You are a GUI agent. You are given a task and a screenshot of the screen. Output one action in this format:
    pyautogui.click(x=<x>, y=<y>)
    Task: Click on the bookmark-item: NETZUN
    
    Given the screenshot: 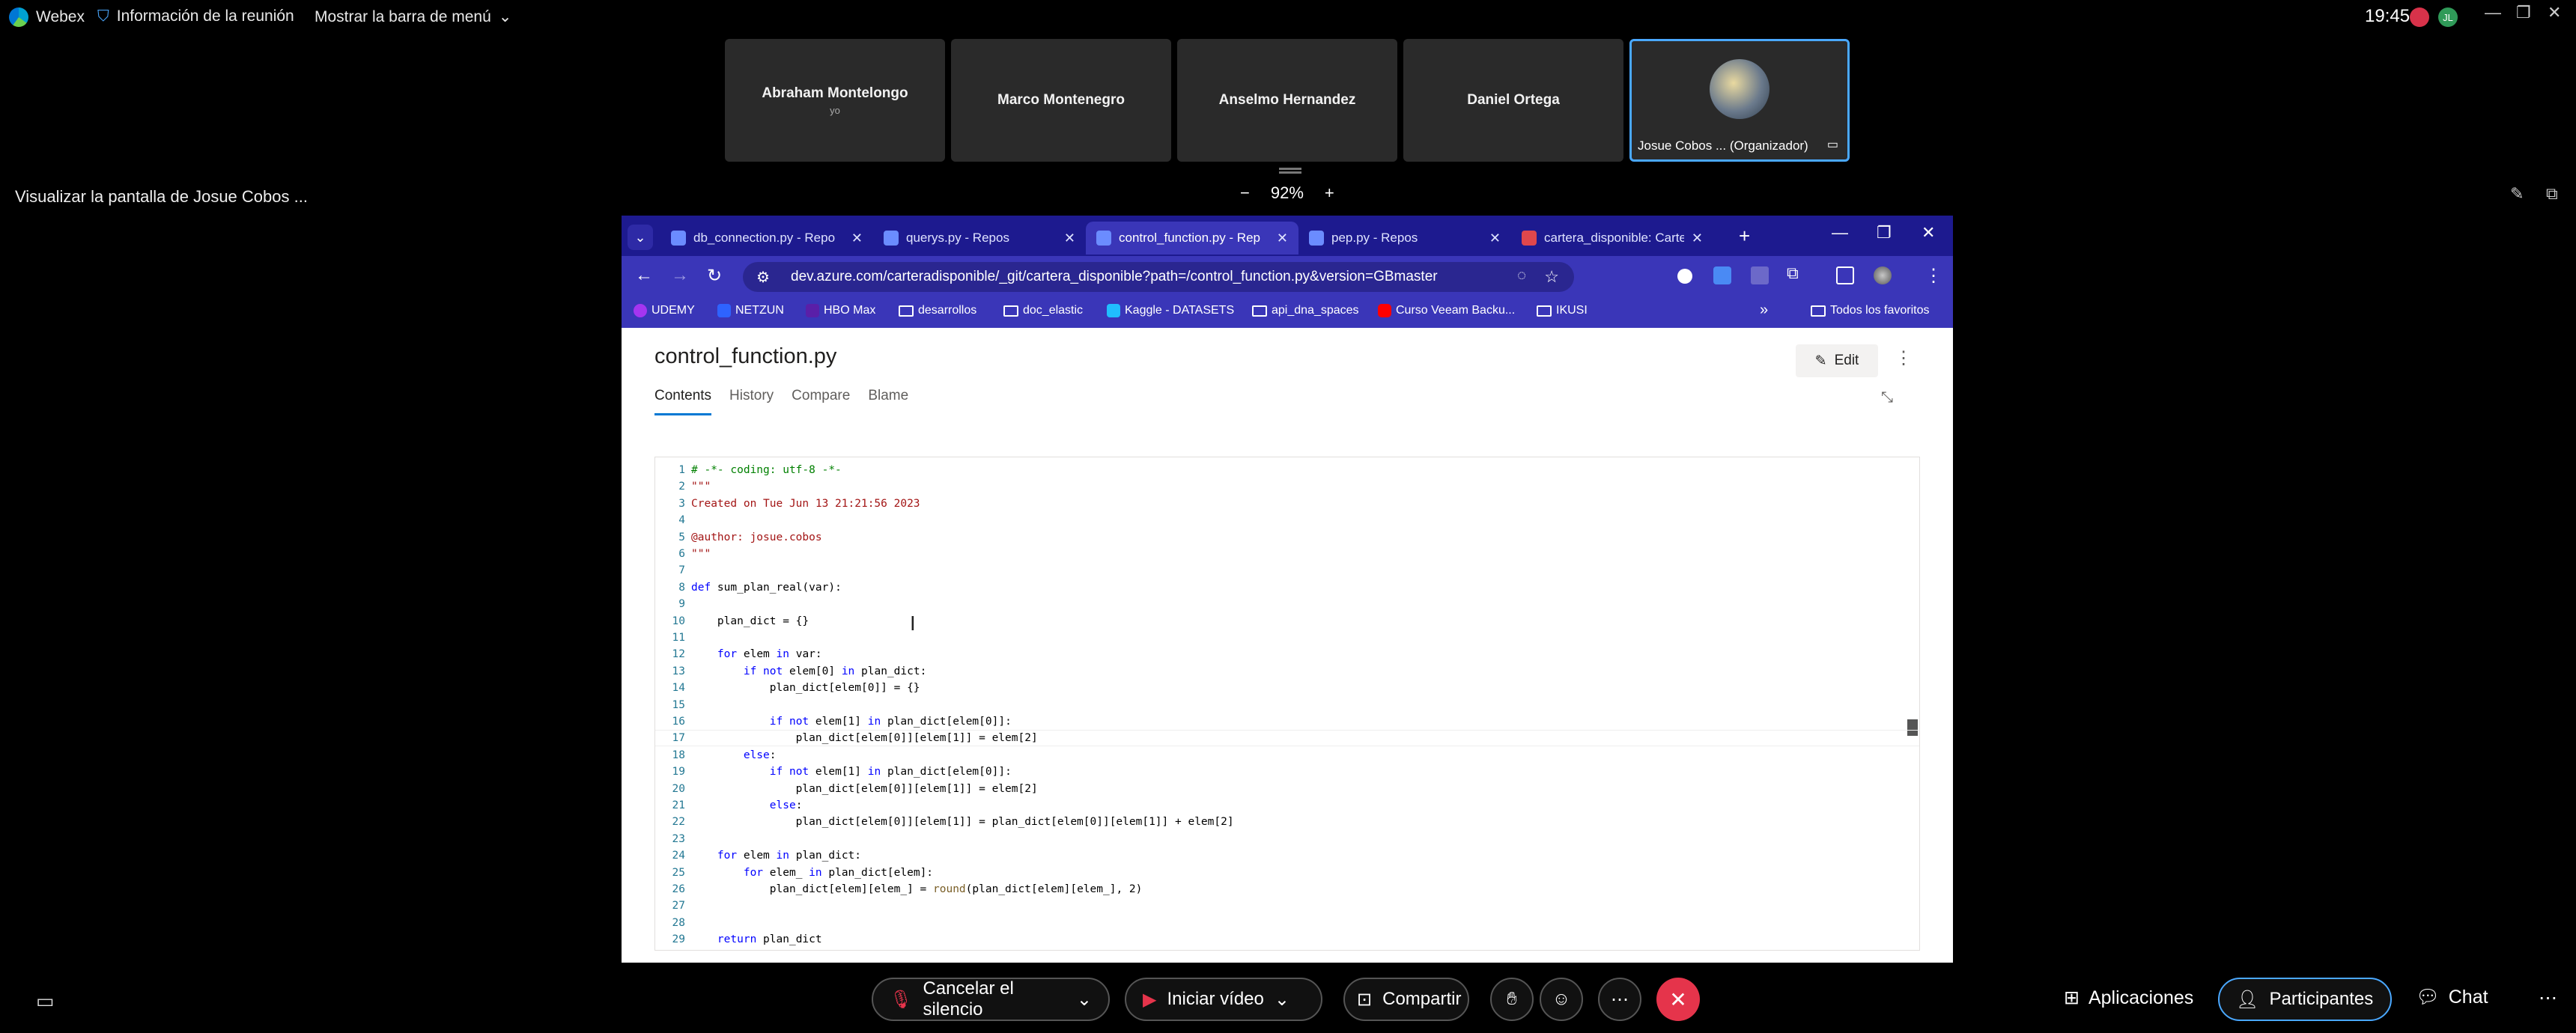 What is the action you would take?
    pyautogui.click(x=750, y=310)
    